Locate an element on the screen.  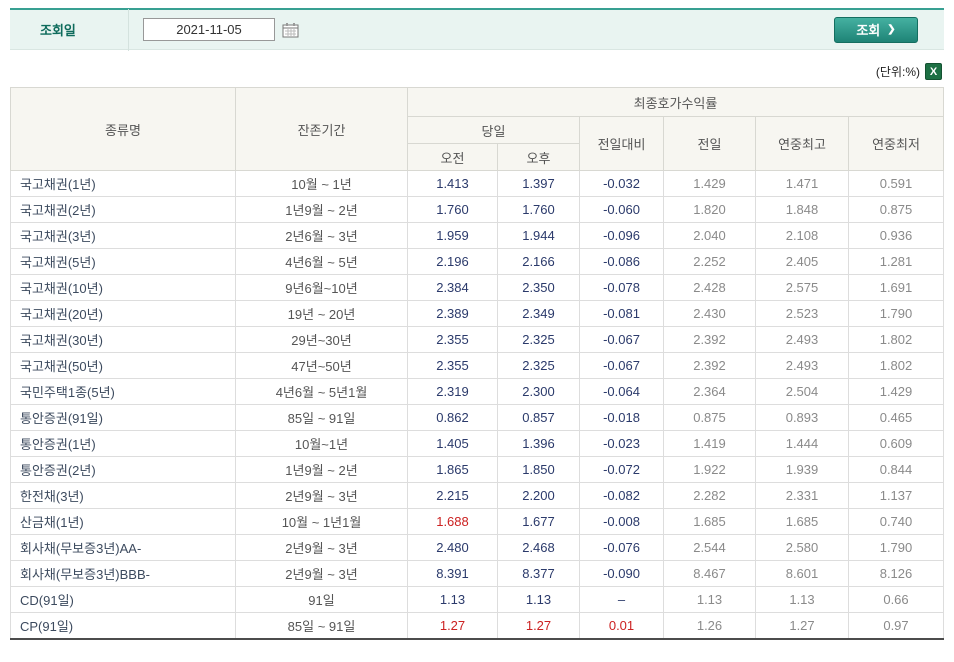
cell-change: -0.060 is located at coordinates (621, 209).